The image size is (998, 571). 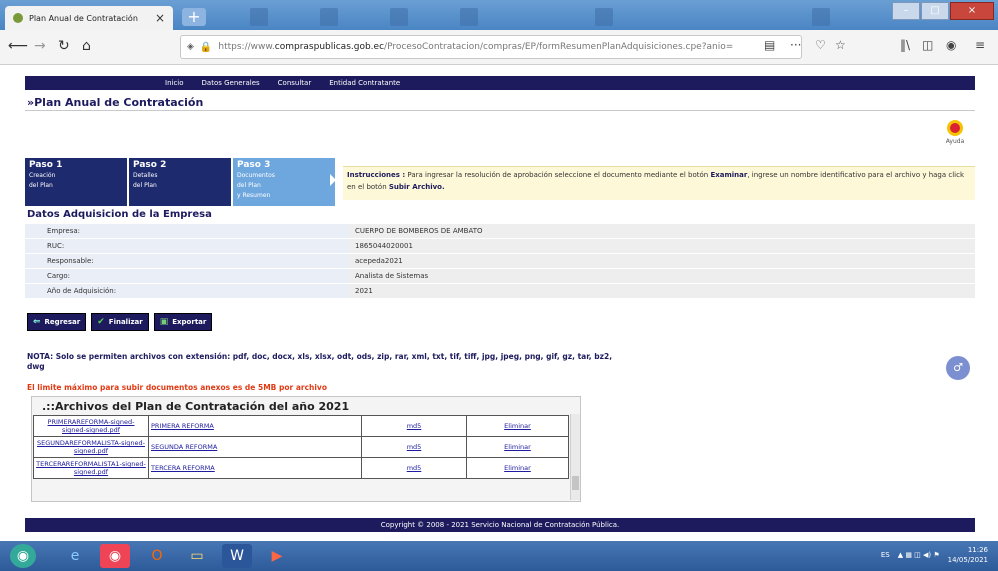 What do you see at coordinates (183, 468) in the screenshot?
I see `document-name-link: TERCERA REFORMA` at bounding box center [183, 468].